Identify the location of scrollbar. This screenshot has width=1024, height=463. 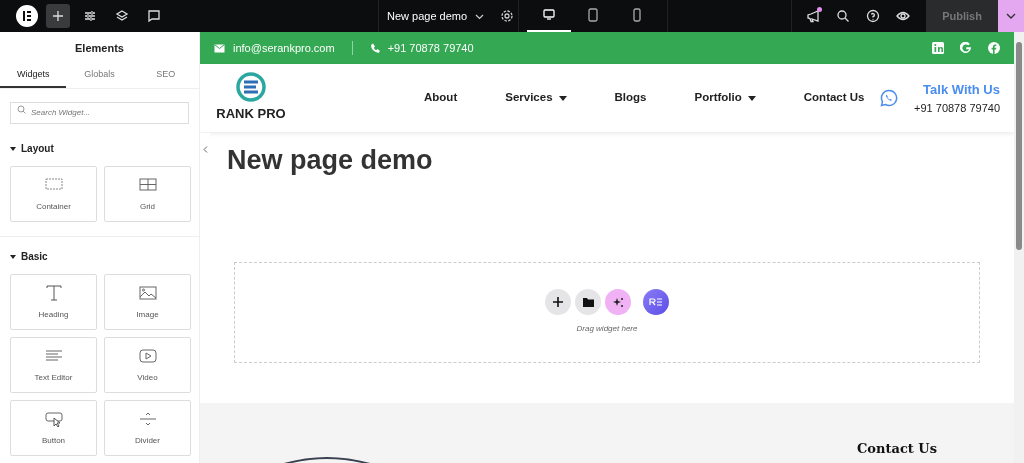
(1019, 247).